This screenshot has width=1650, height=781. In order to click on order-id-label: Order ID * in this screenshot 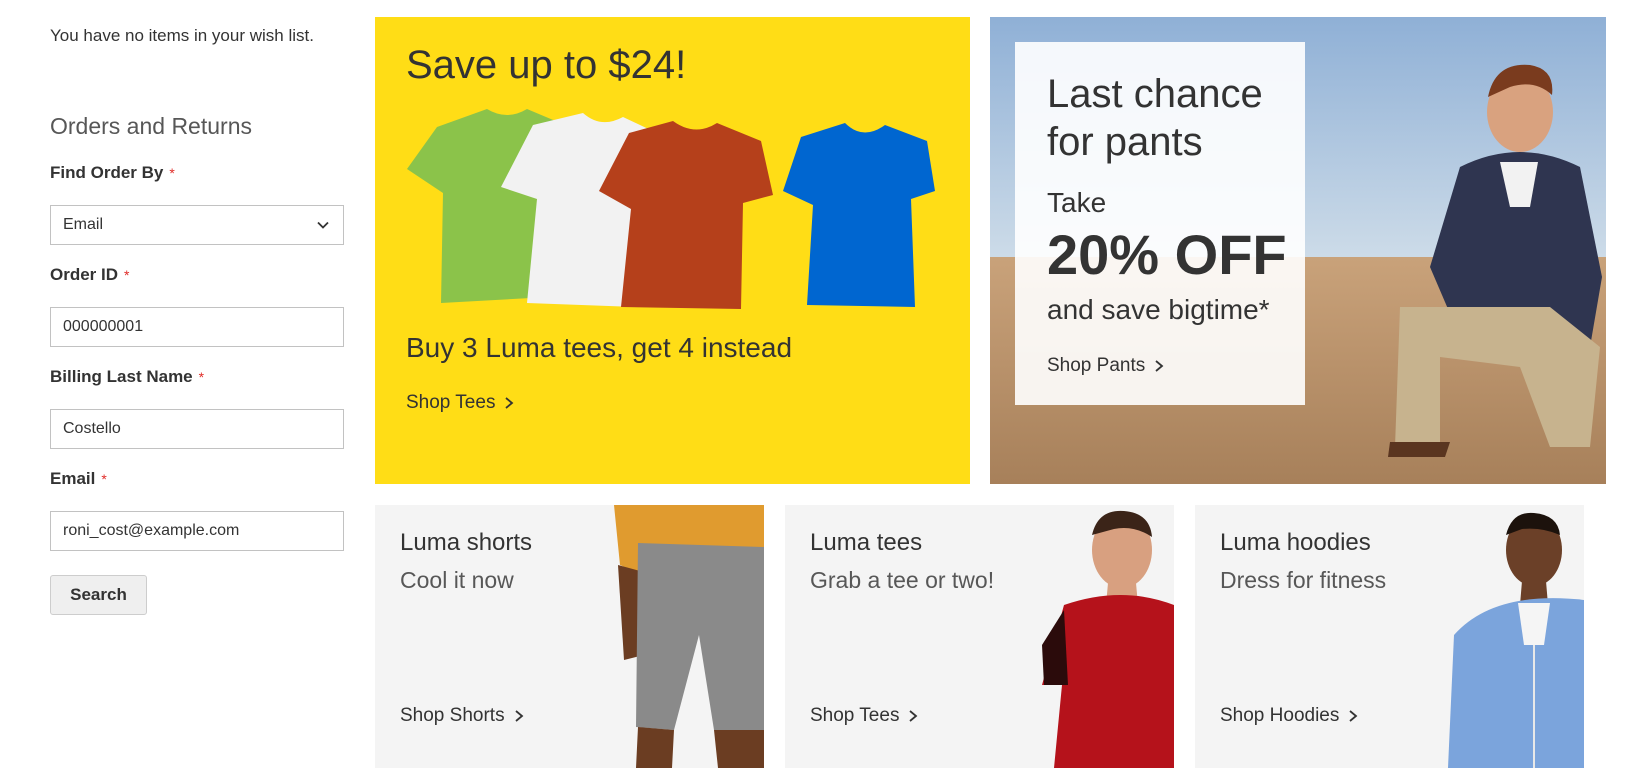, I will do `click(89, 275)`.